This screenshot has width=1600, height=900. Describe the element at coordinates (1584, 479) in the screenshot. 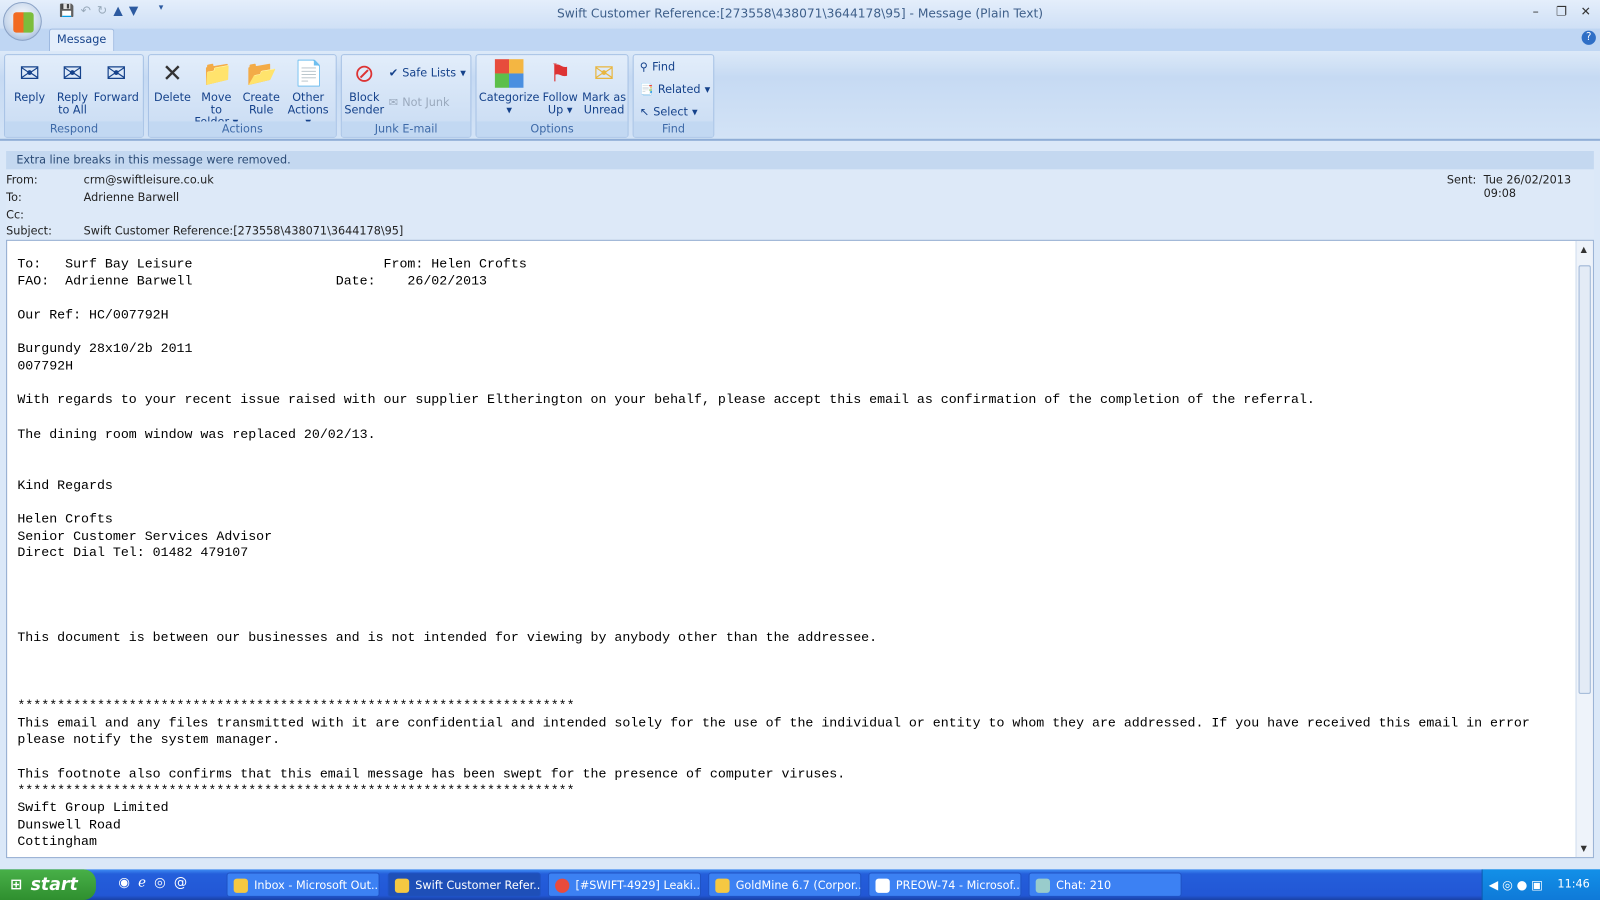

I see `scroll-thumb` at that location.